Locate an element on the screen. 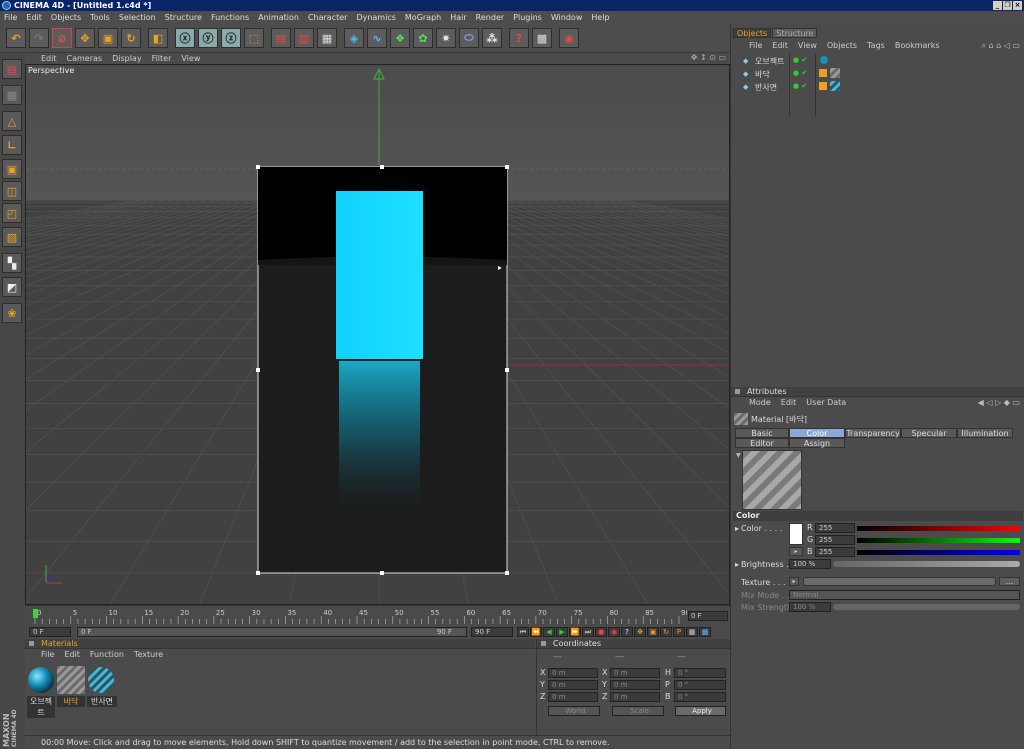  position-key-icon: ✥ is located at coordinates (640, 632).